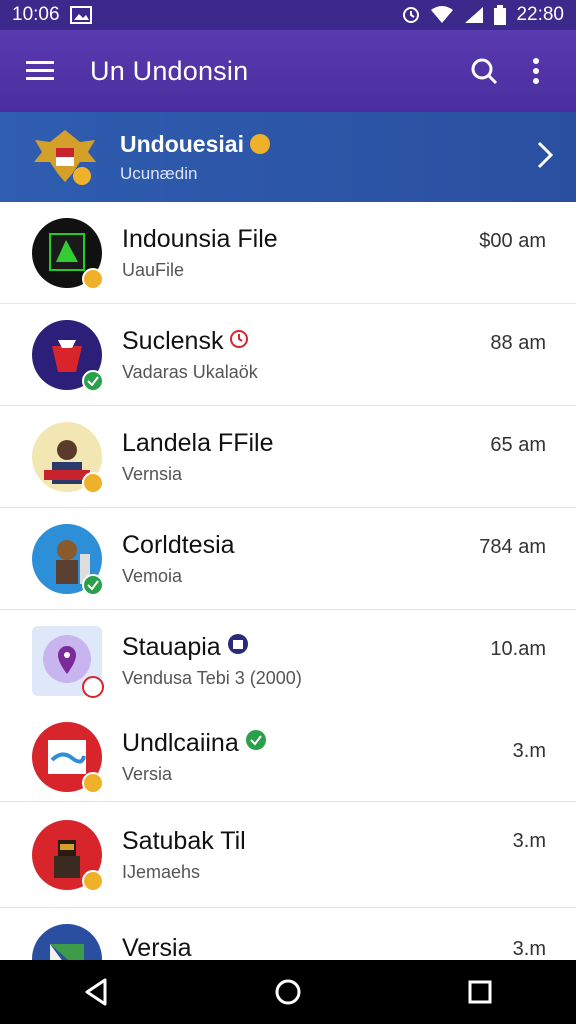 This screenshot has width=576, height=1024. Describe the element at coordinates (212, 678) in the screenshot. I see `item-subtitle: Vendusa Tebi 3 (2000)` at that location.